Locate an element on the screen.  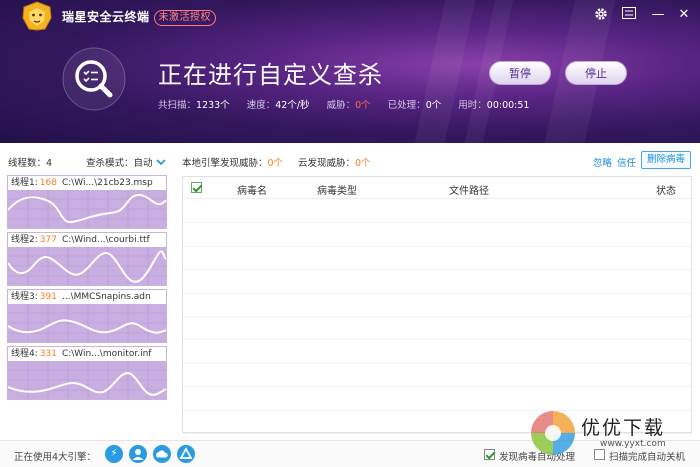
scan-mode-value: 自动 is located at coordinates (143, 163).